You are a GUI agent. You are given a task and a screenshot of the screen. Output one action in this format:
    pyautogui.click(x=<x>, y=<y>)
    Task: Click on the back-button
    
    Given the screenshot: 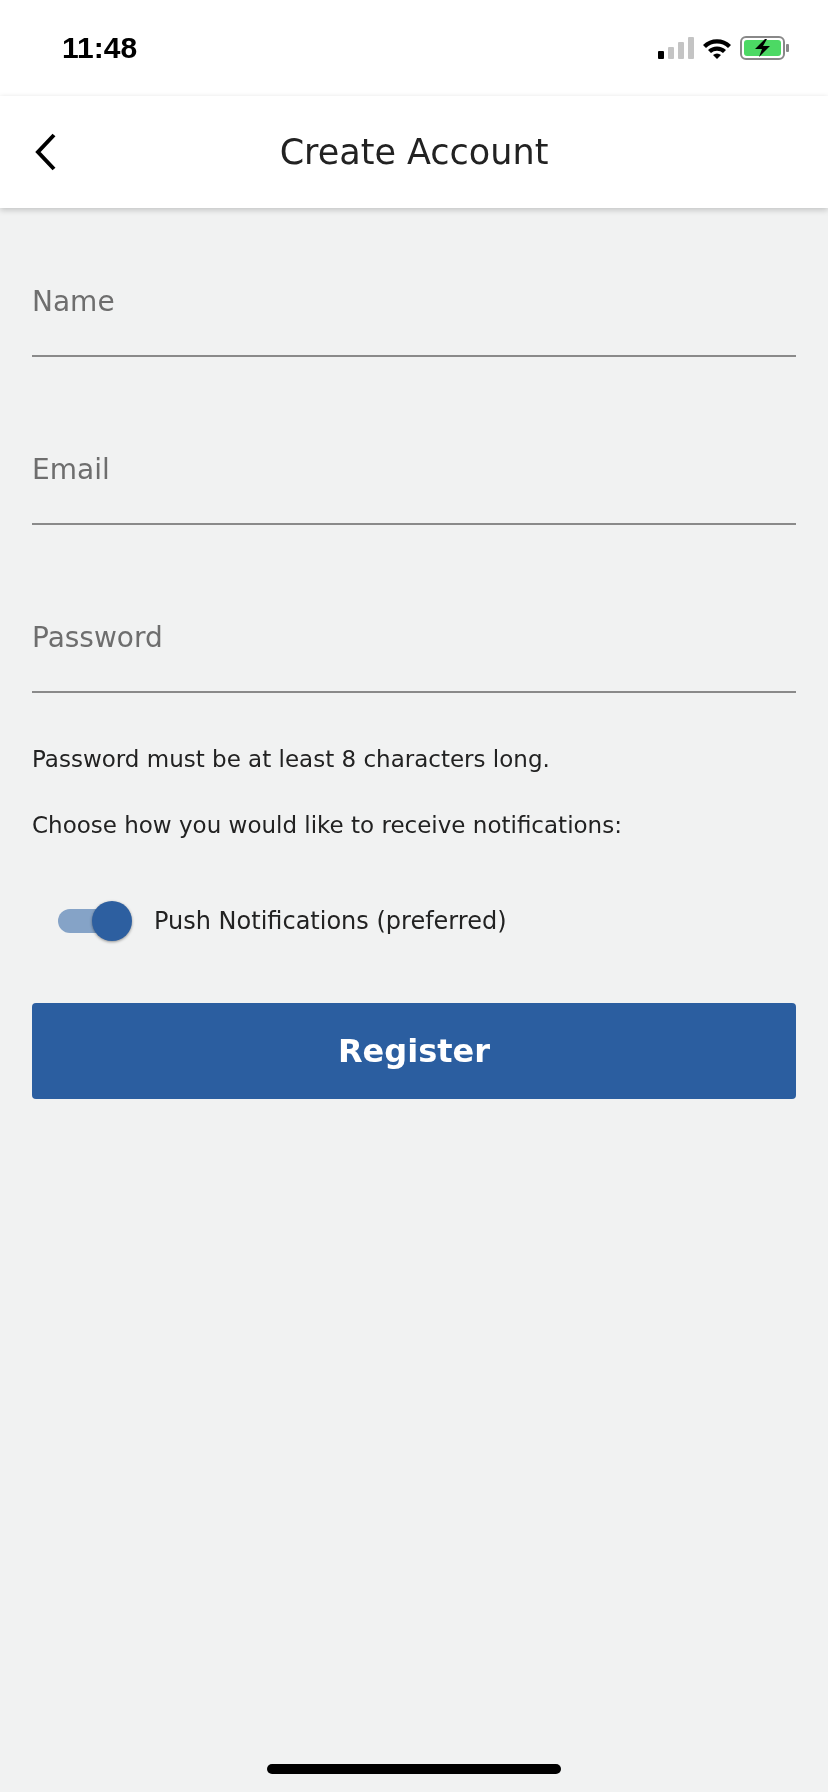 What is the action you would take?
    pyautogui.click(x=46, y=152)
    